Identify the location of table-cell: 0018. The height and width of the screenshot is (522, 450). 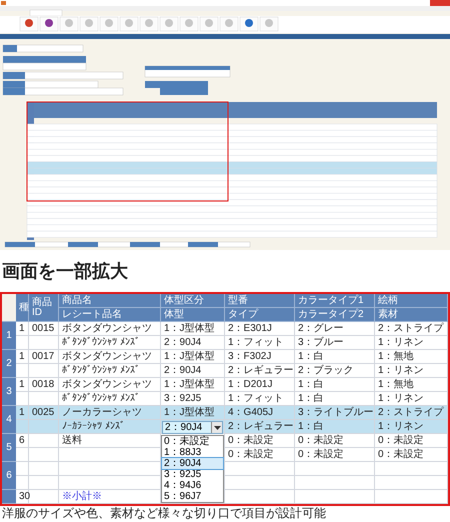
(44, 385).